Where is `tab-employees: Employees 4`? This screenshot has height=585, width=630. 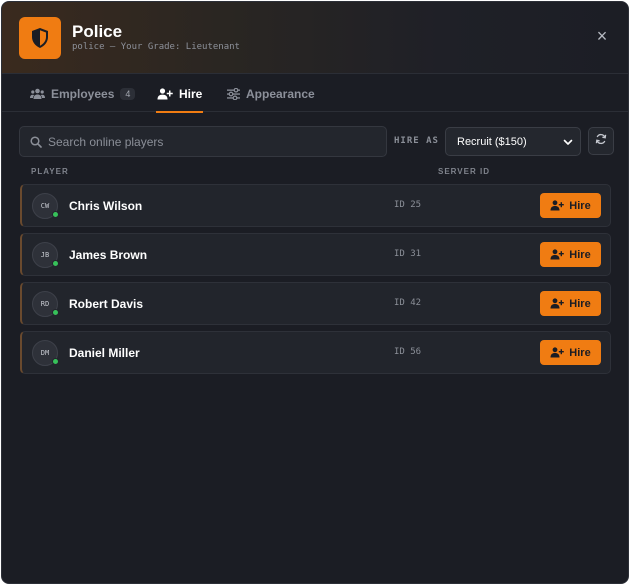
tab-employees: Employees 4 is located at coordinates (83, 93).